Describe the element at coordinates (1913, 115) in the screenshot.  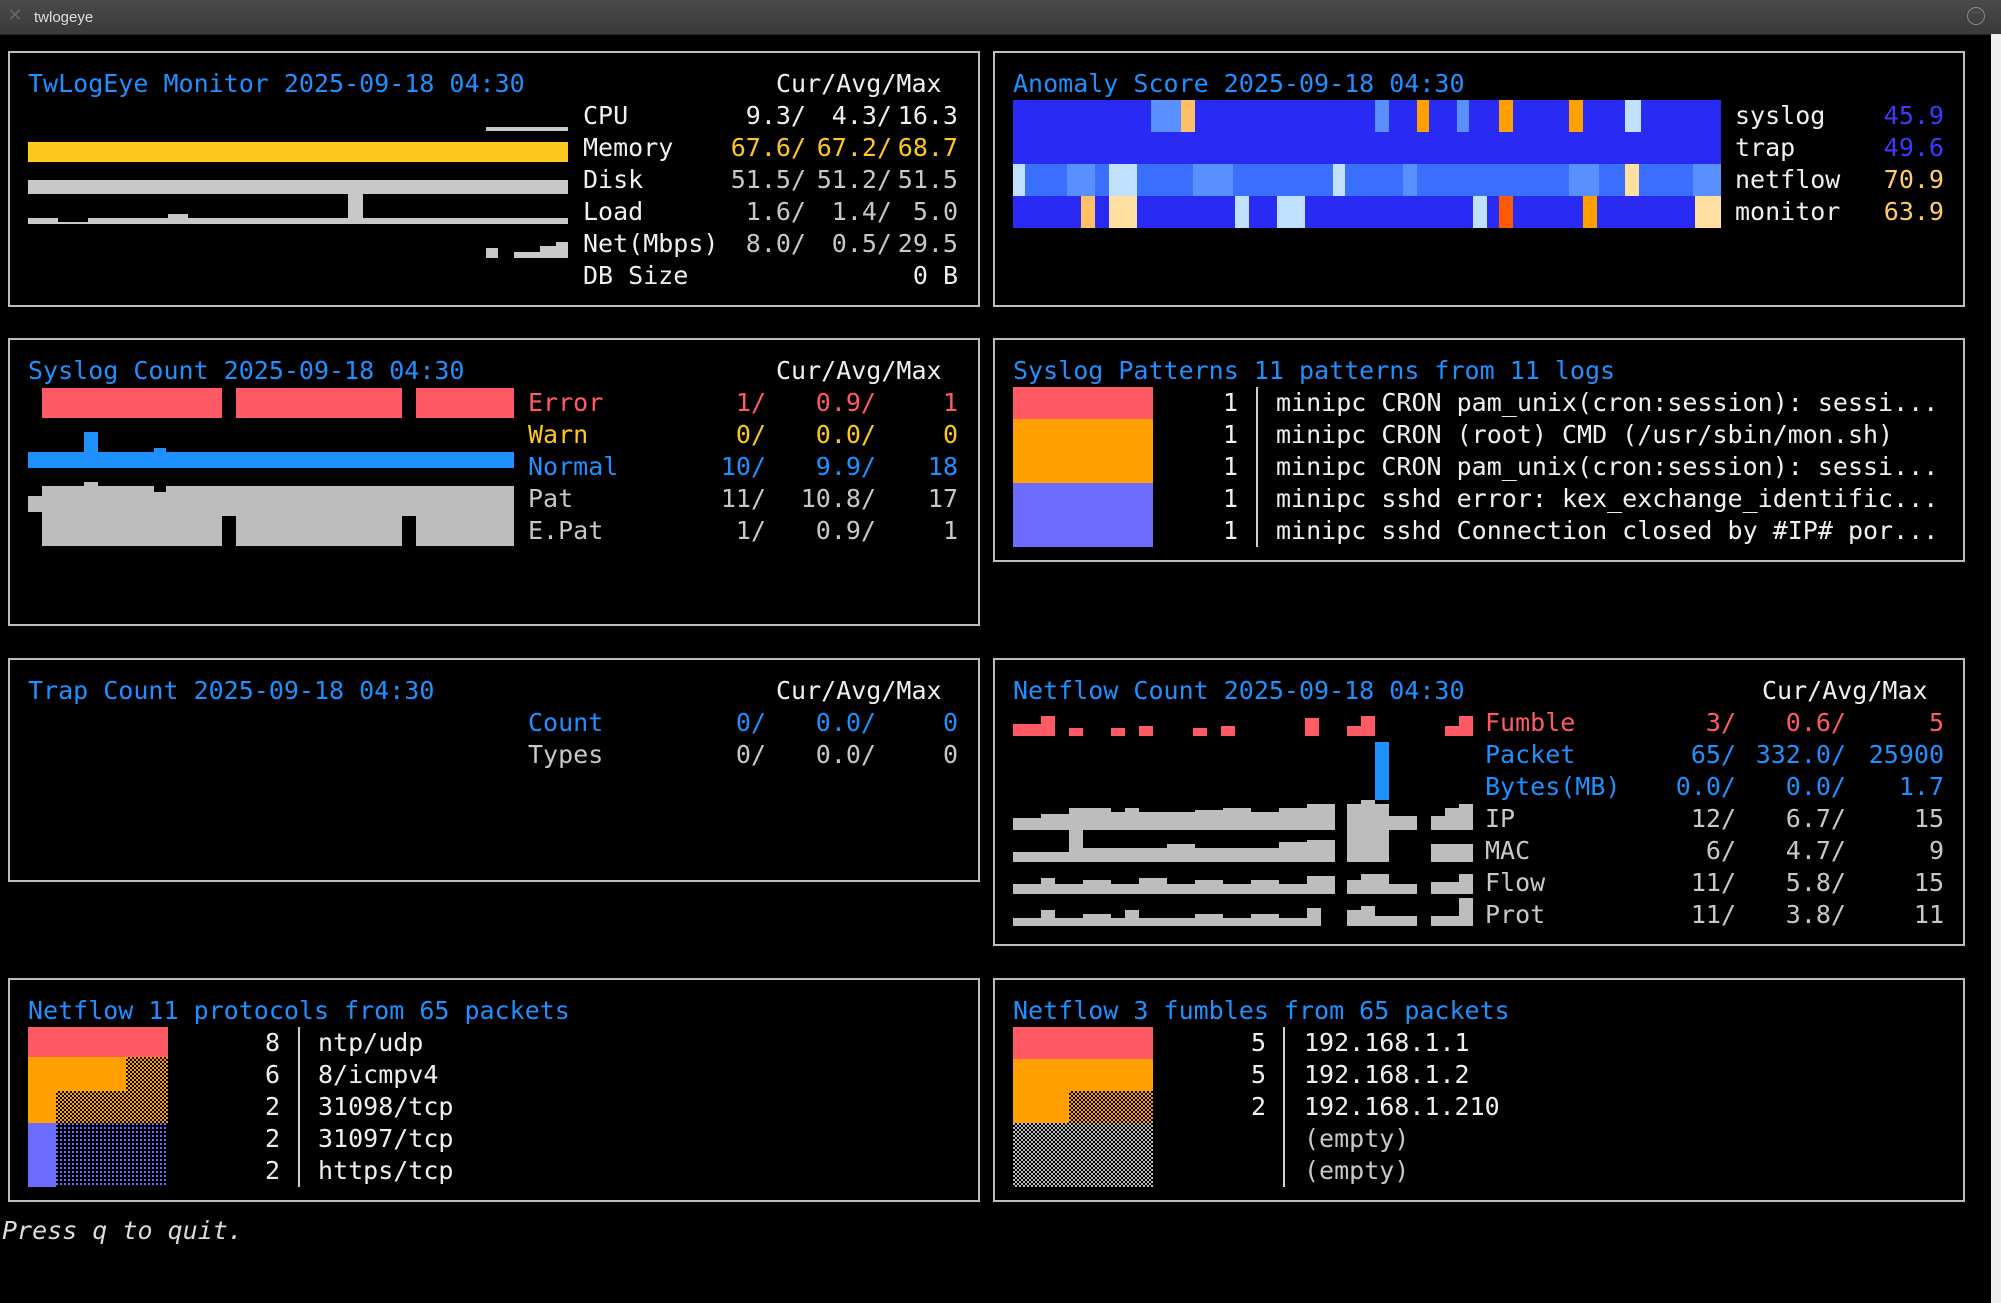
I see `anomaly-syslog-value: 45.9` at that location.